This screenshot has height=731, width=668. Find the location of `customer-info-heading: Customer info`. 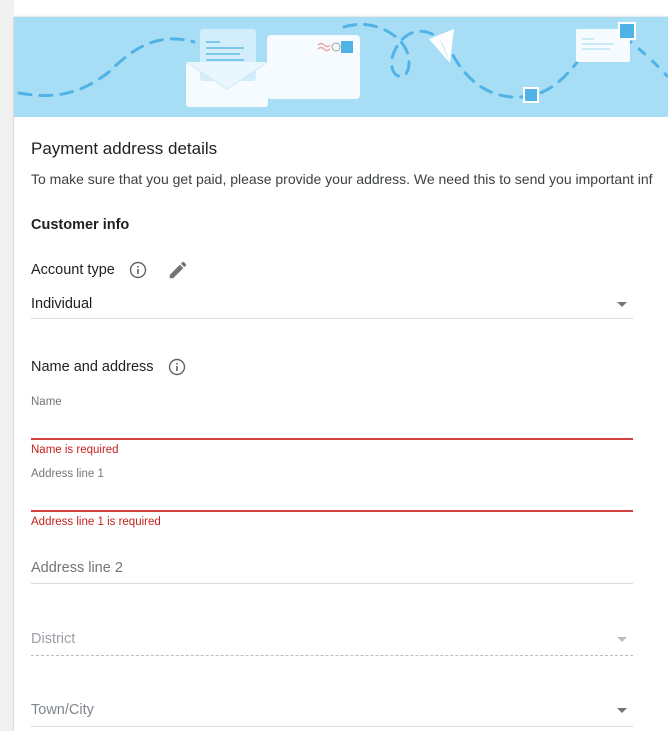

customer-info-heading: Customer info is located at coordinates (80, 225).